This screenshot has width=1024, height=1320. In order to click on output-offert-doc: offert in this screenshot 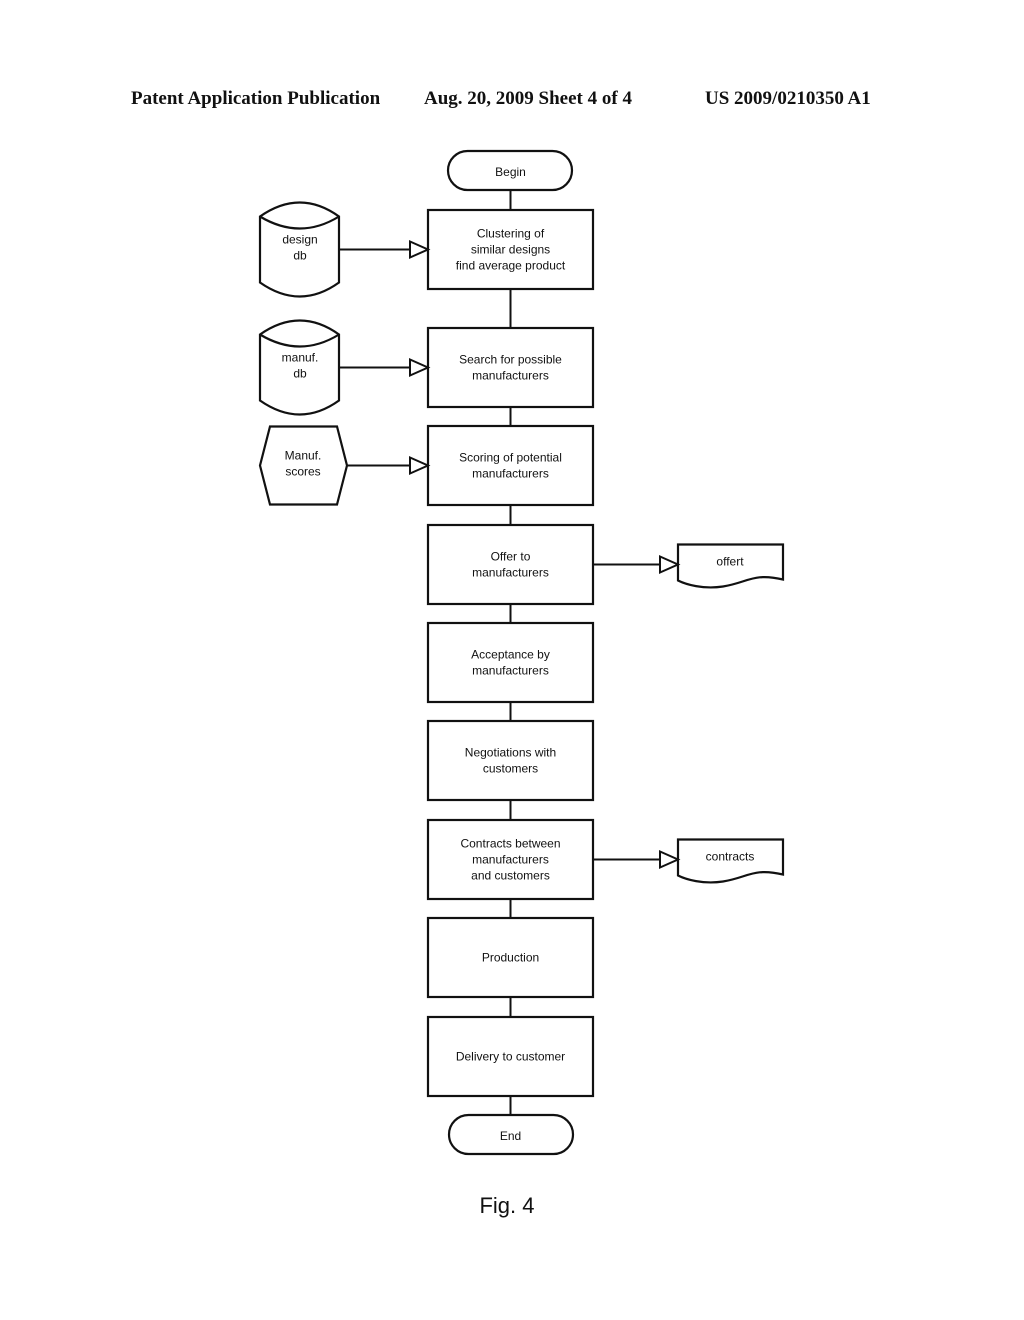, I will do `click(730, 566)`.